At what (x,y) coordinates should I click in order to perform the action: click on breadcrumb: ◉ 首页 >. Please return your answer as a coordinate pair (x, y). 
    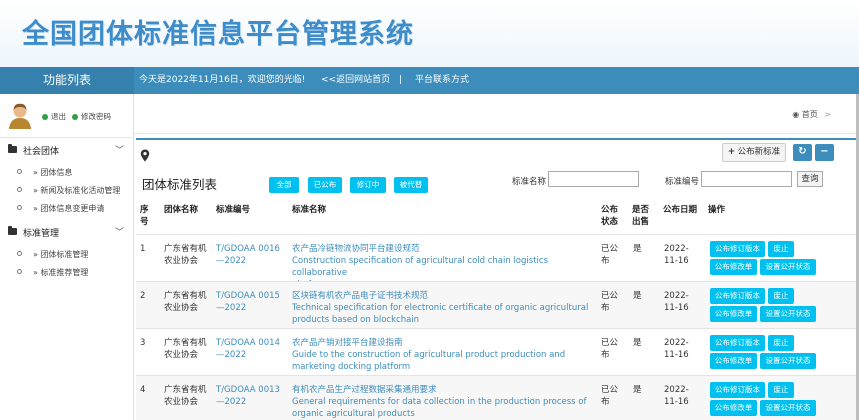
    Looking at the image, I should click on (811, 114).